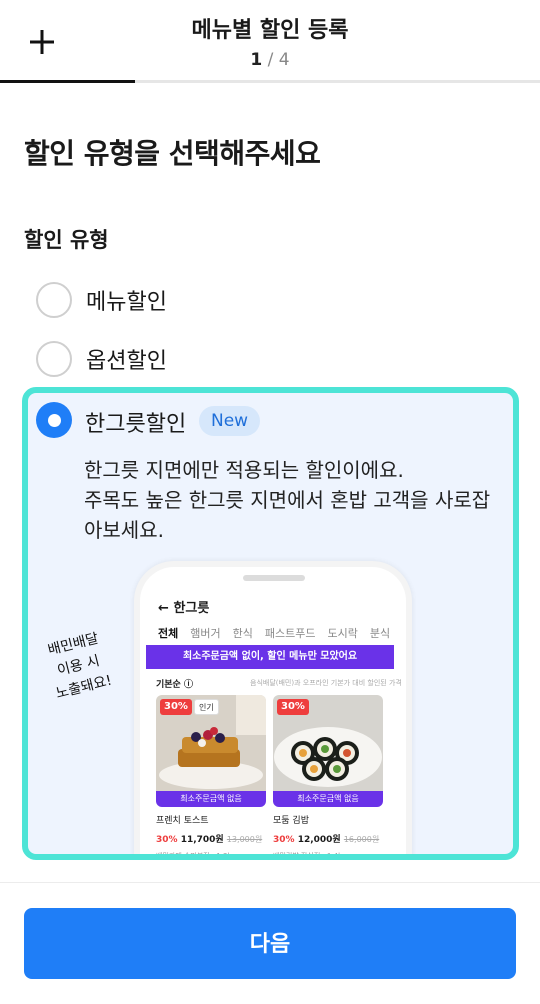  Describe the element at coordinates (136, 424) in the screenshot. I see `option-label: 한그릇할인` at that location.